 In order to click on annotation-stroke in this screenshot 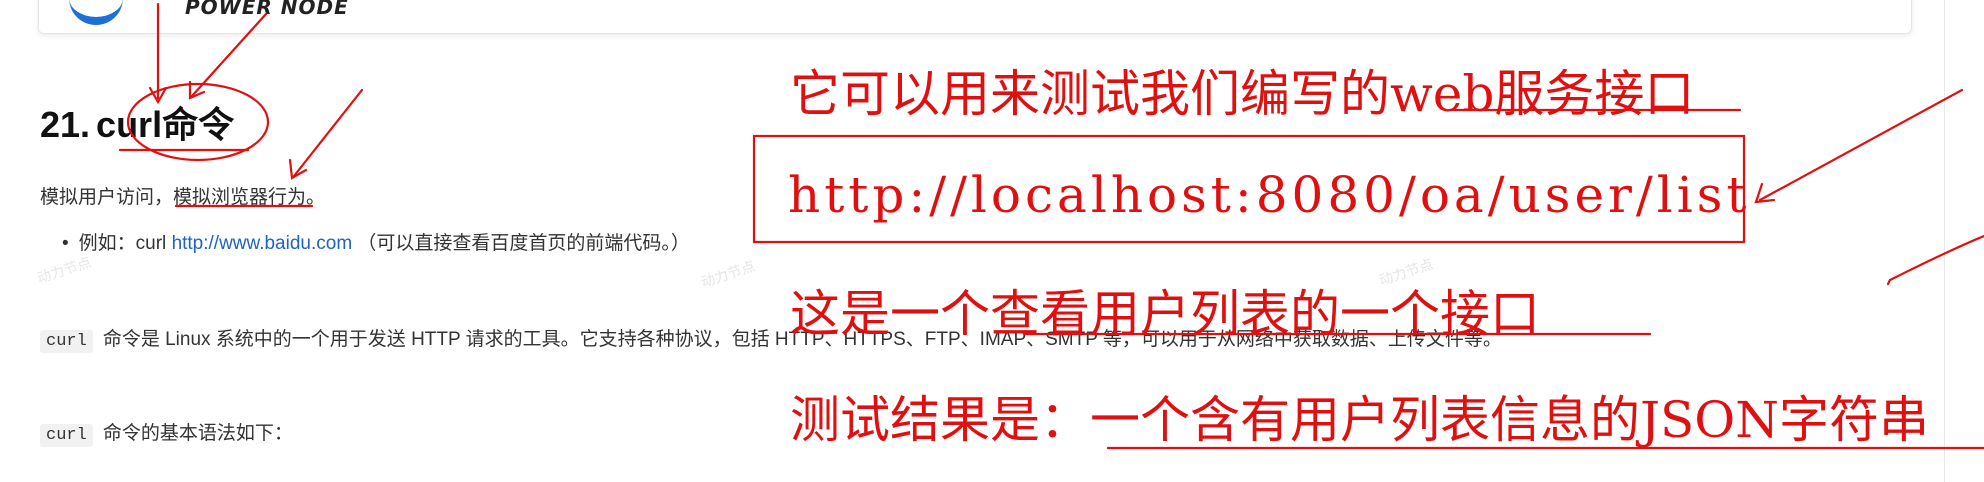, I will do `click(1935, 260)`.